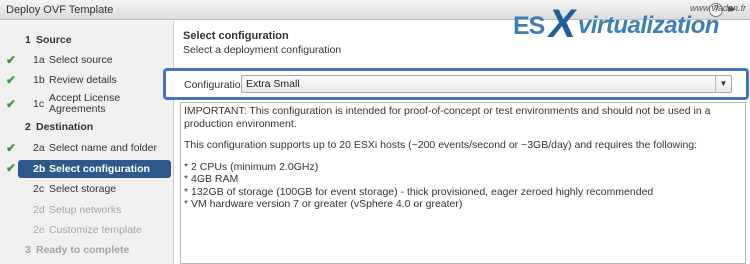 Image resolution: width=750 pixels, height=264 pixels. I want to click on page-title: Select configuration, so click(236, 36).